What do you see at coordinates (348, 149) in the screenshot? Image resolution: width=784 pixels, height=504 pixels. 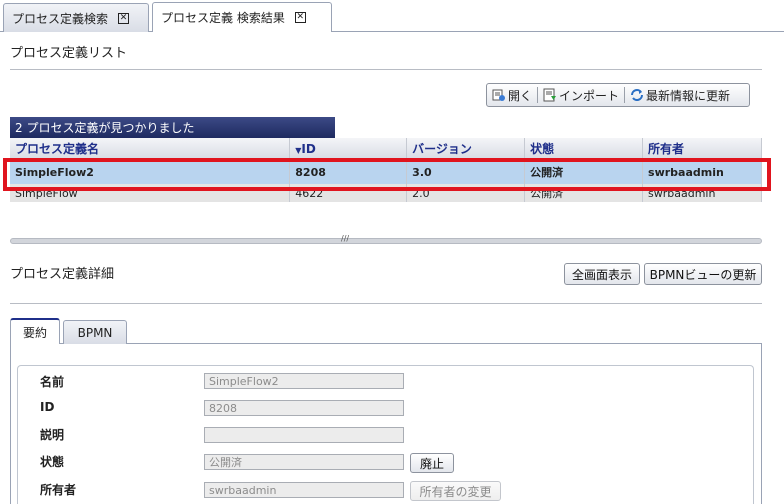 I see `column-header-id: ▼ID` at bounding box center [348, 149].